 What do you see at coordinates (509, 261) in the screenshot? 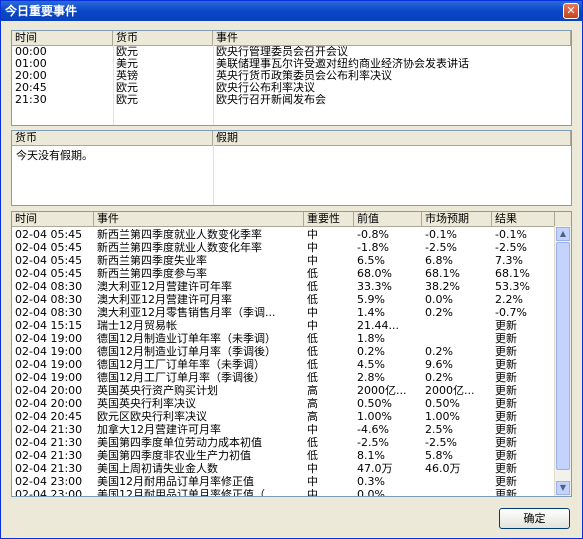
I see `data-cell: 7.3%` at bounding box center [509, 261].